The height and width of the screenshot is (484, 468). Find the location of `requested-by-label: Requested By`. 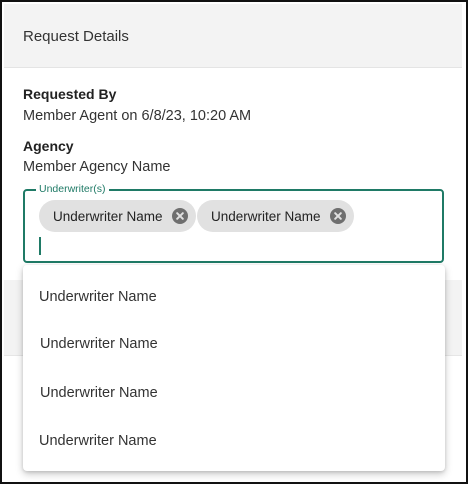

requested-by-label: Requested By is located at coordinates (70, 94).